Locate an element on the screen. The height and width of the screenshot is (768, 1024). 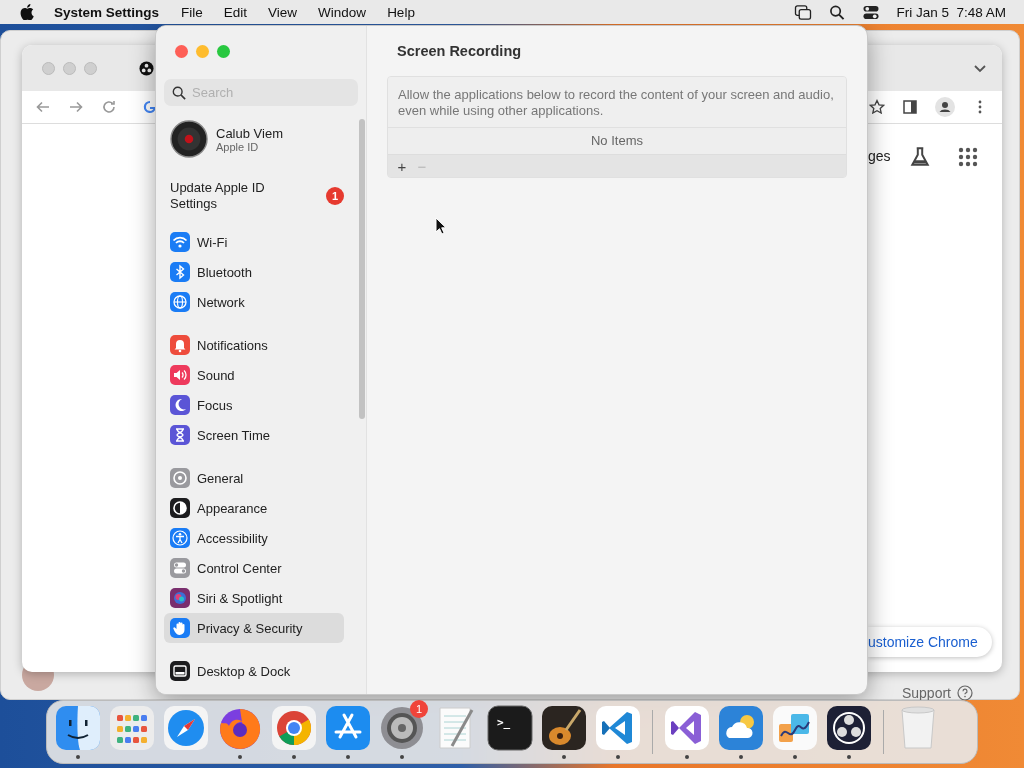
appstore-icon is located at coordinates (348, 728).